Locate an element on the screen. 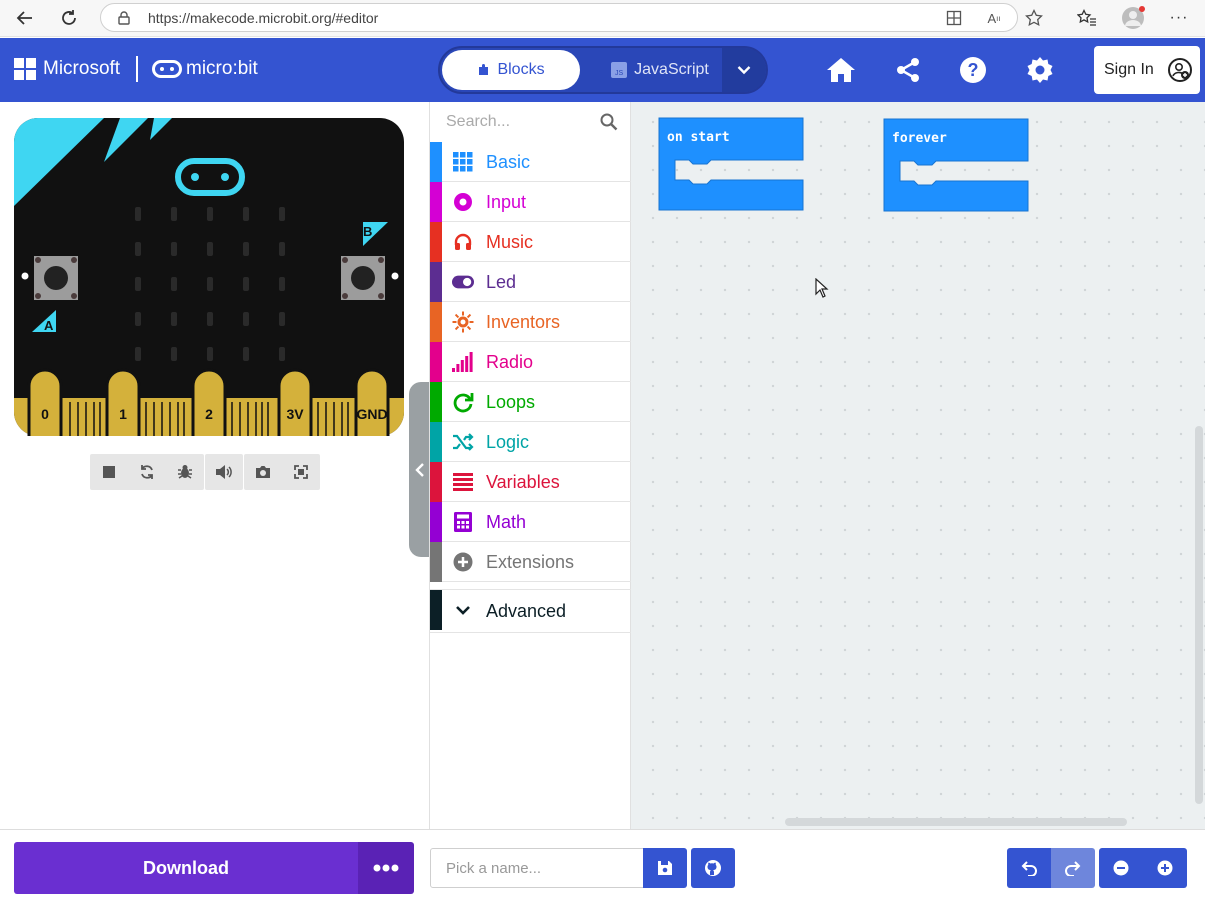 This screenshot has height=899, width=1205. chevron-down-icon is located at coordinates (744, 70).